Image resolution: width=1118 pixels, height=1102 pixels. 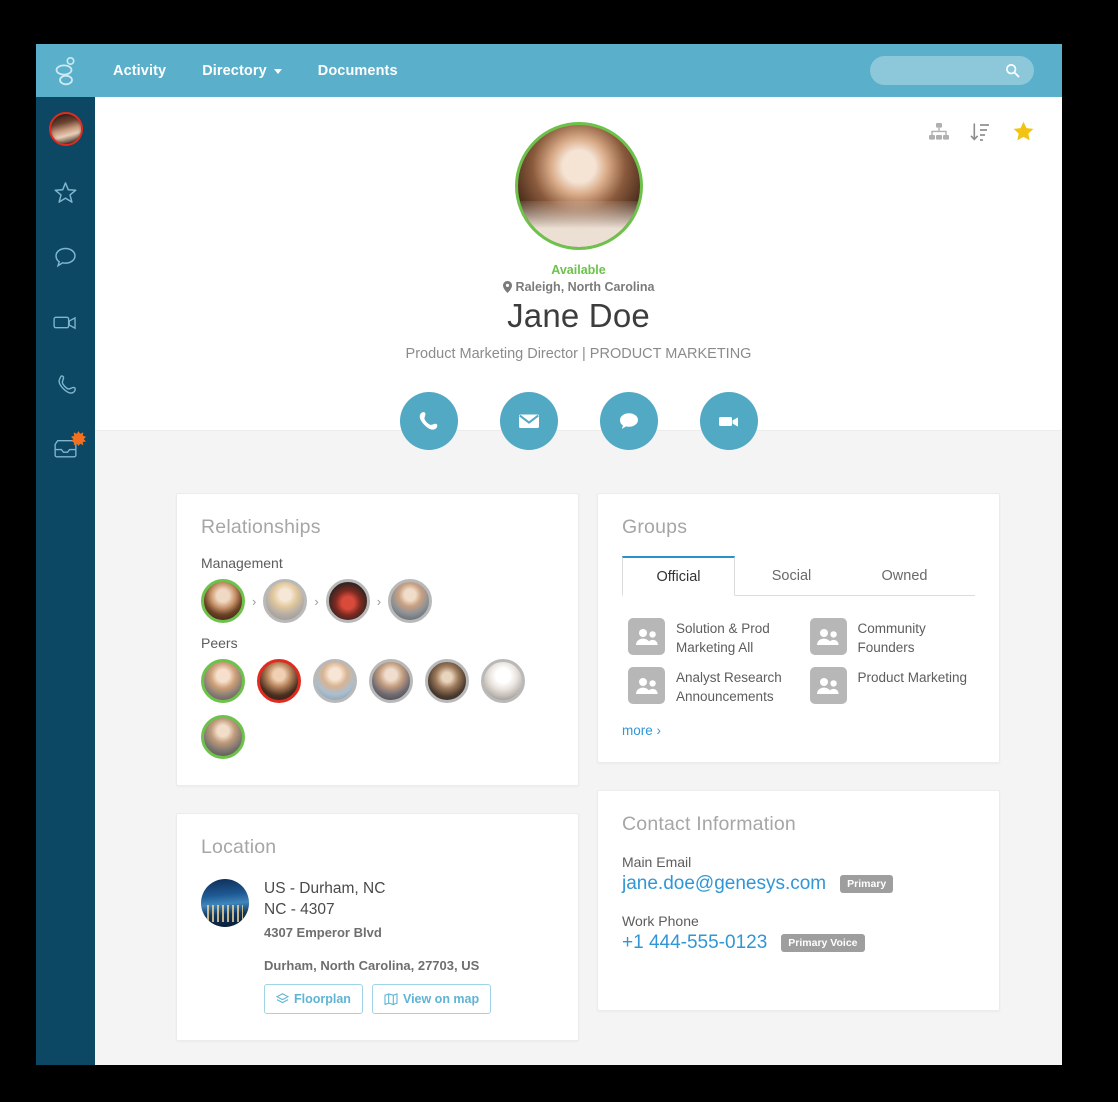 I want to click on group-name: Product Marketing, so click(x=912, y=678).